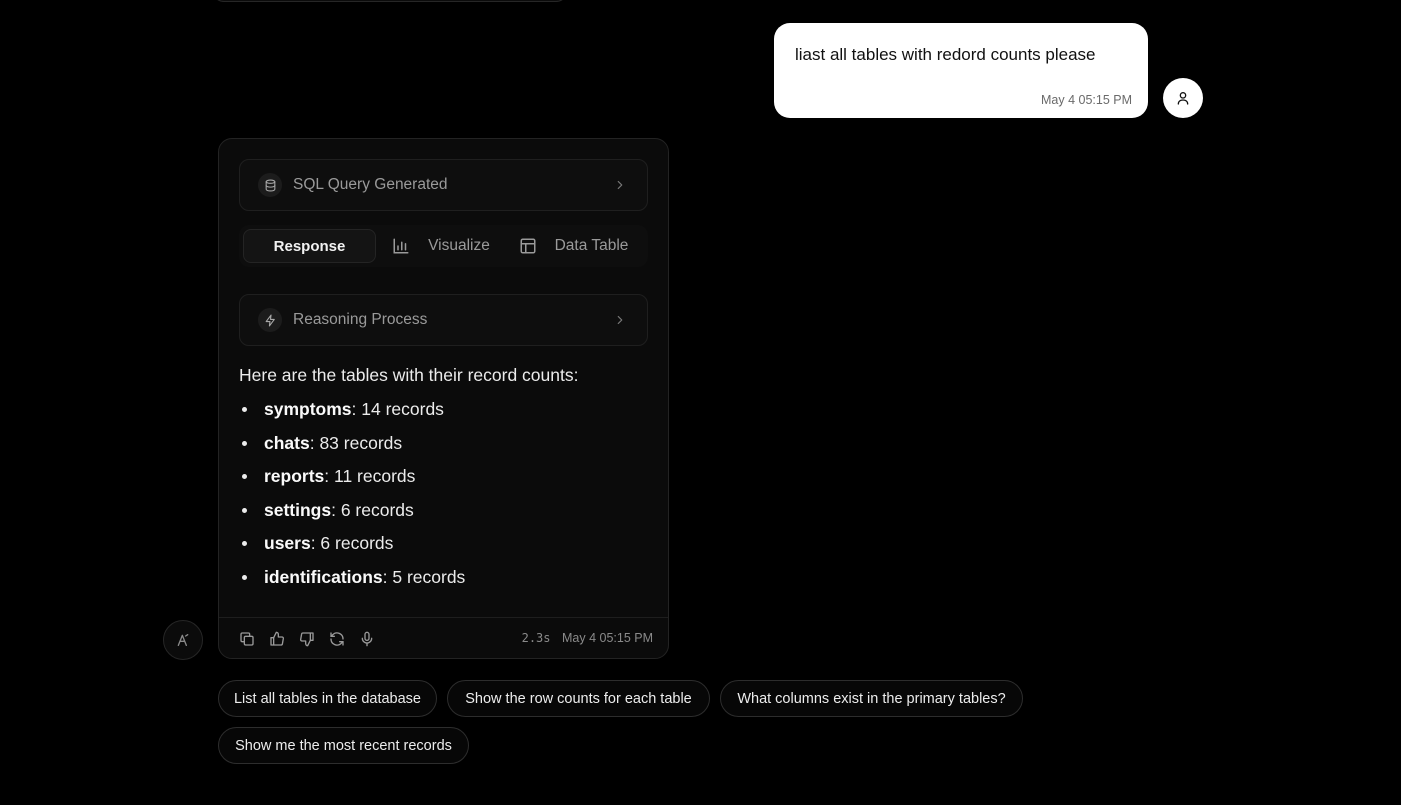 This screenshot has width=1401, height=805. I want to click on table-name: identifications, so click(323, 576).